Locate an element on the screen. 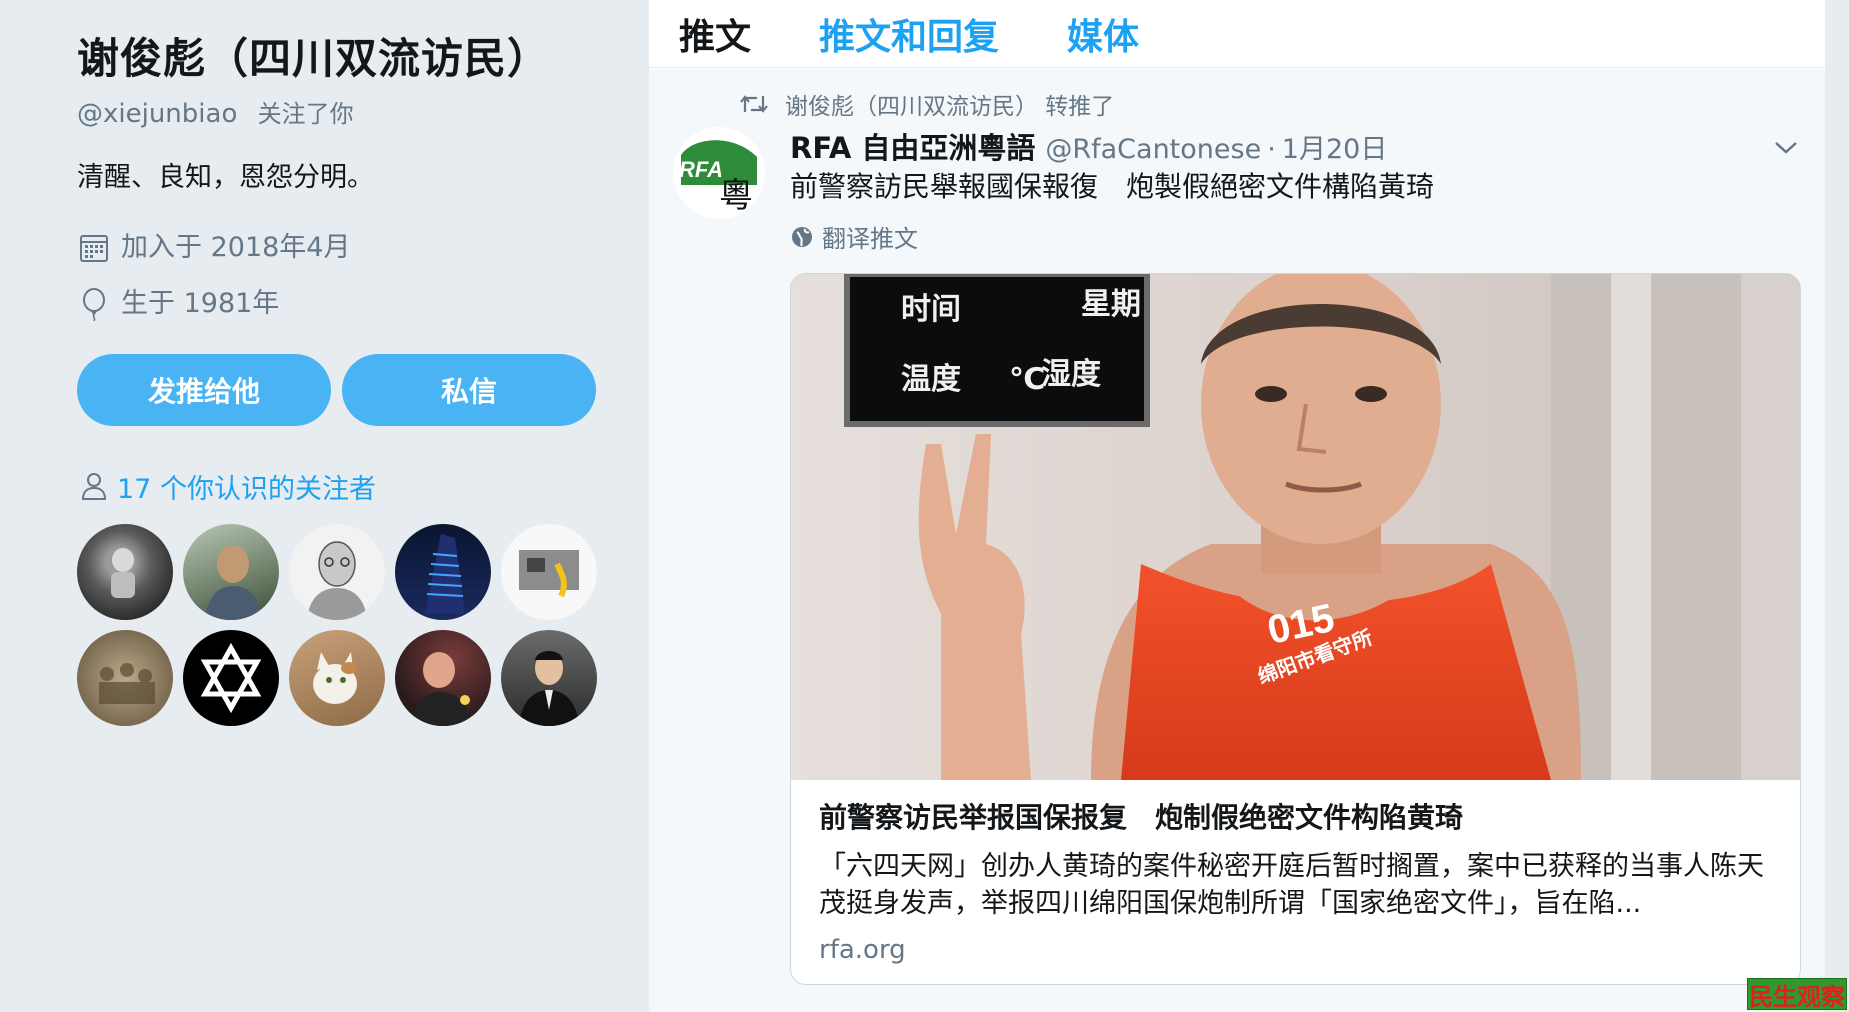 The image size is (1849, 1012). sign-unit: ℃ is located at coordinates (1027, 379).